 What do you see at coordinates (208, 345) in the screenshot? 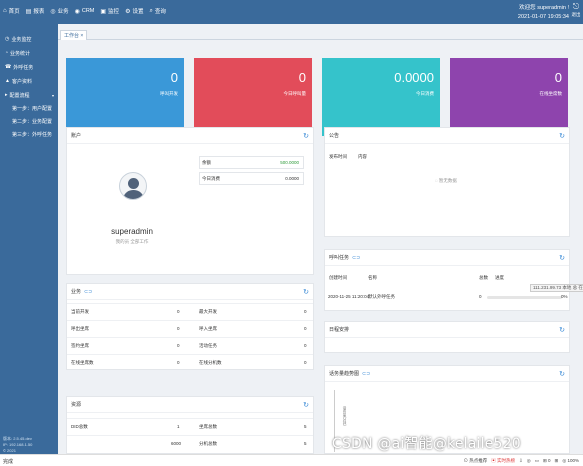
I see `metric-label: 活动任务` at bounding box center [208, 345].